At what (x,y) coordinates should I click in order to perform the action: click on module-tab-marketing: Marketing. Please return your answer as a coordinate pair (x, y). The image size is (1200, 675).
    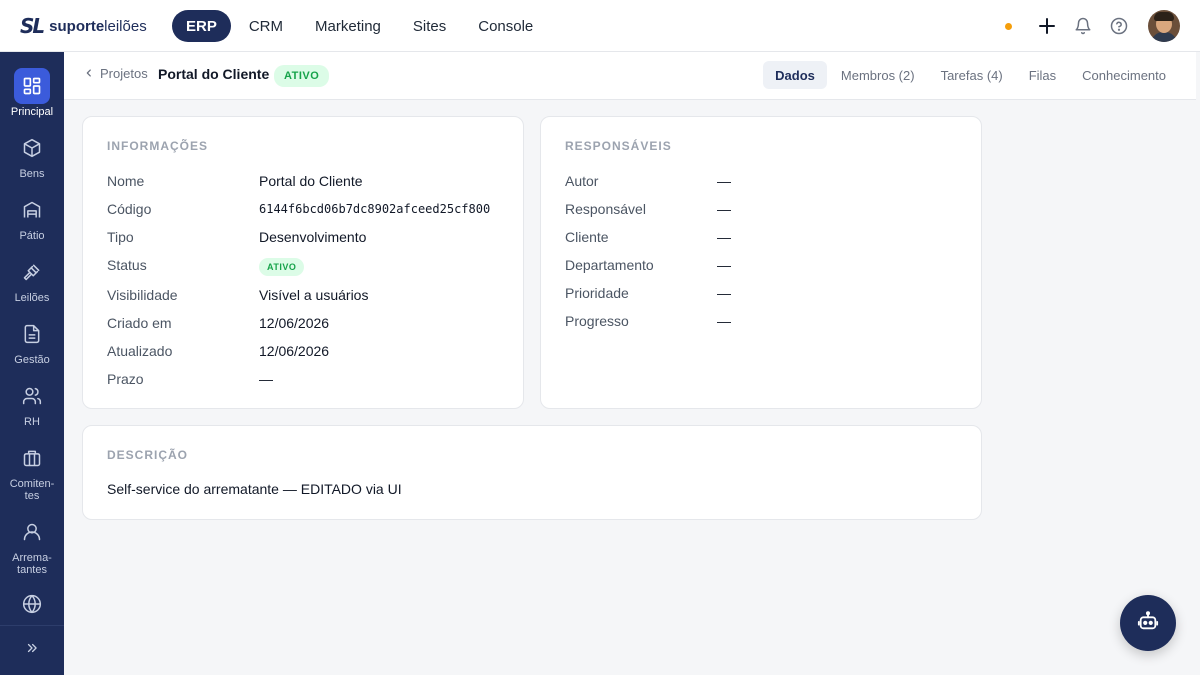
    Looking at the image, I should click on (348, 26).